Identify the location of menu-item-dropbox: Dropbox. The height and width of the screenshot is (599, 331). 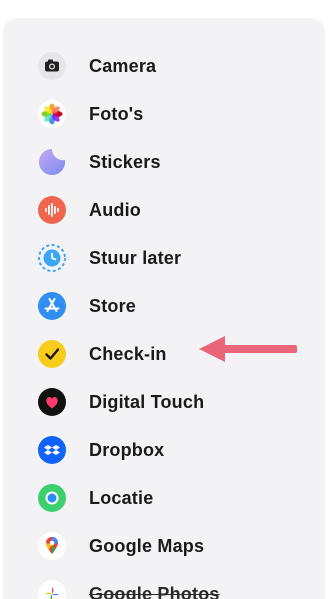
(164, 450).